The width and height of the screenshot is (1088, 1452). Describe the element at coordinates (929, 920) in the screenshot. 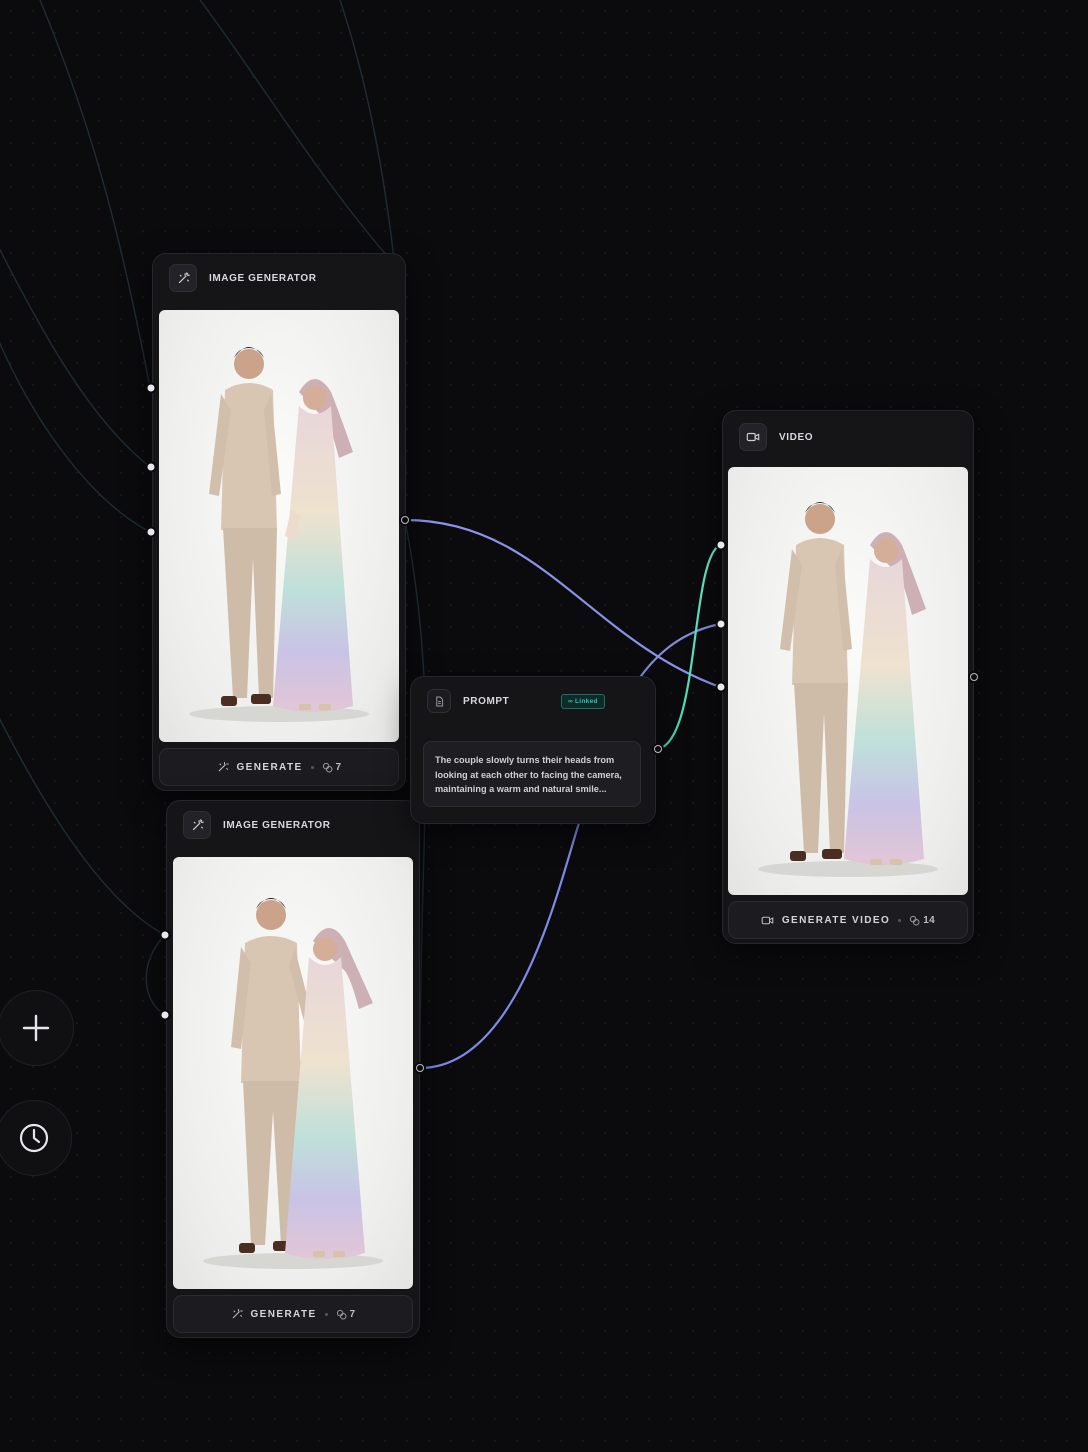

I see `credit-value: 14` at that location.